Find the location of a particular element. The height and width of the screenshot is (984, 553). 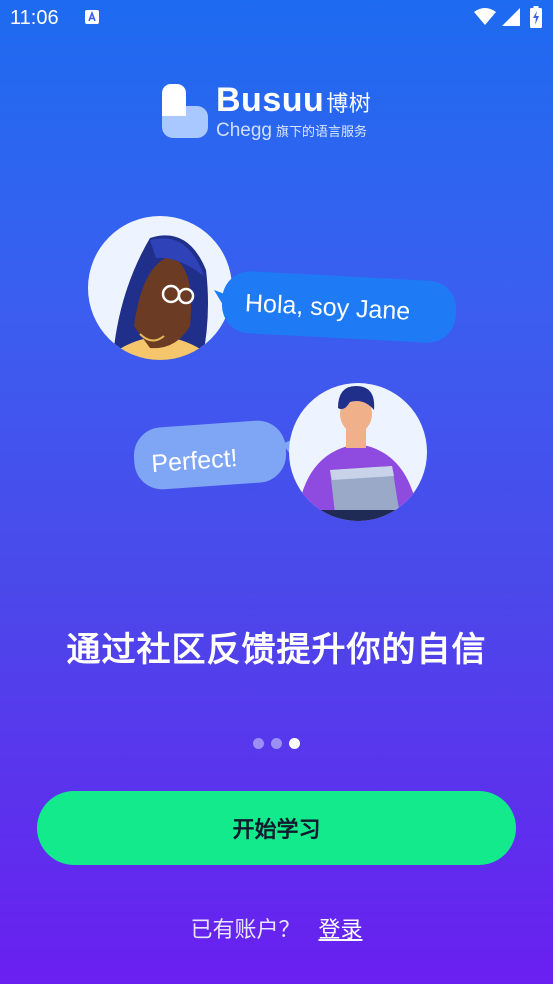

speech-bubble-jane: Hola, soy Jane is located at coordinates (335, 307).